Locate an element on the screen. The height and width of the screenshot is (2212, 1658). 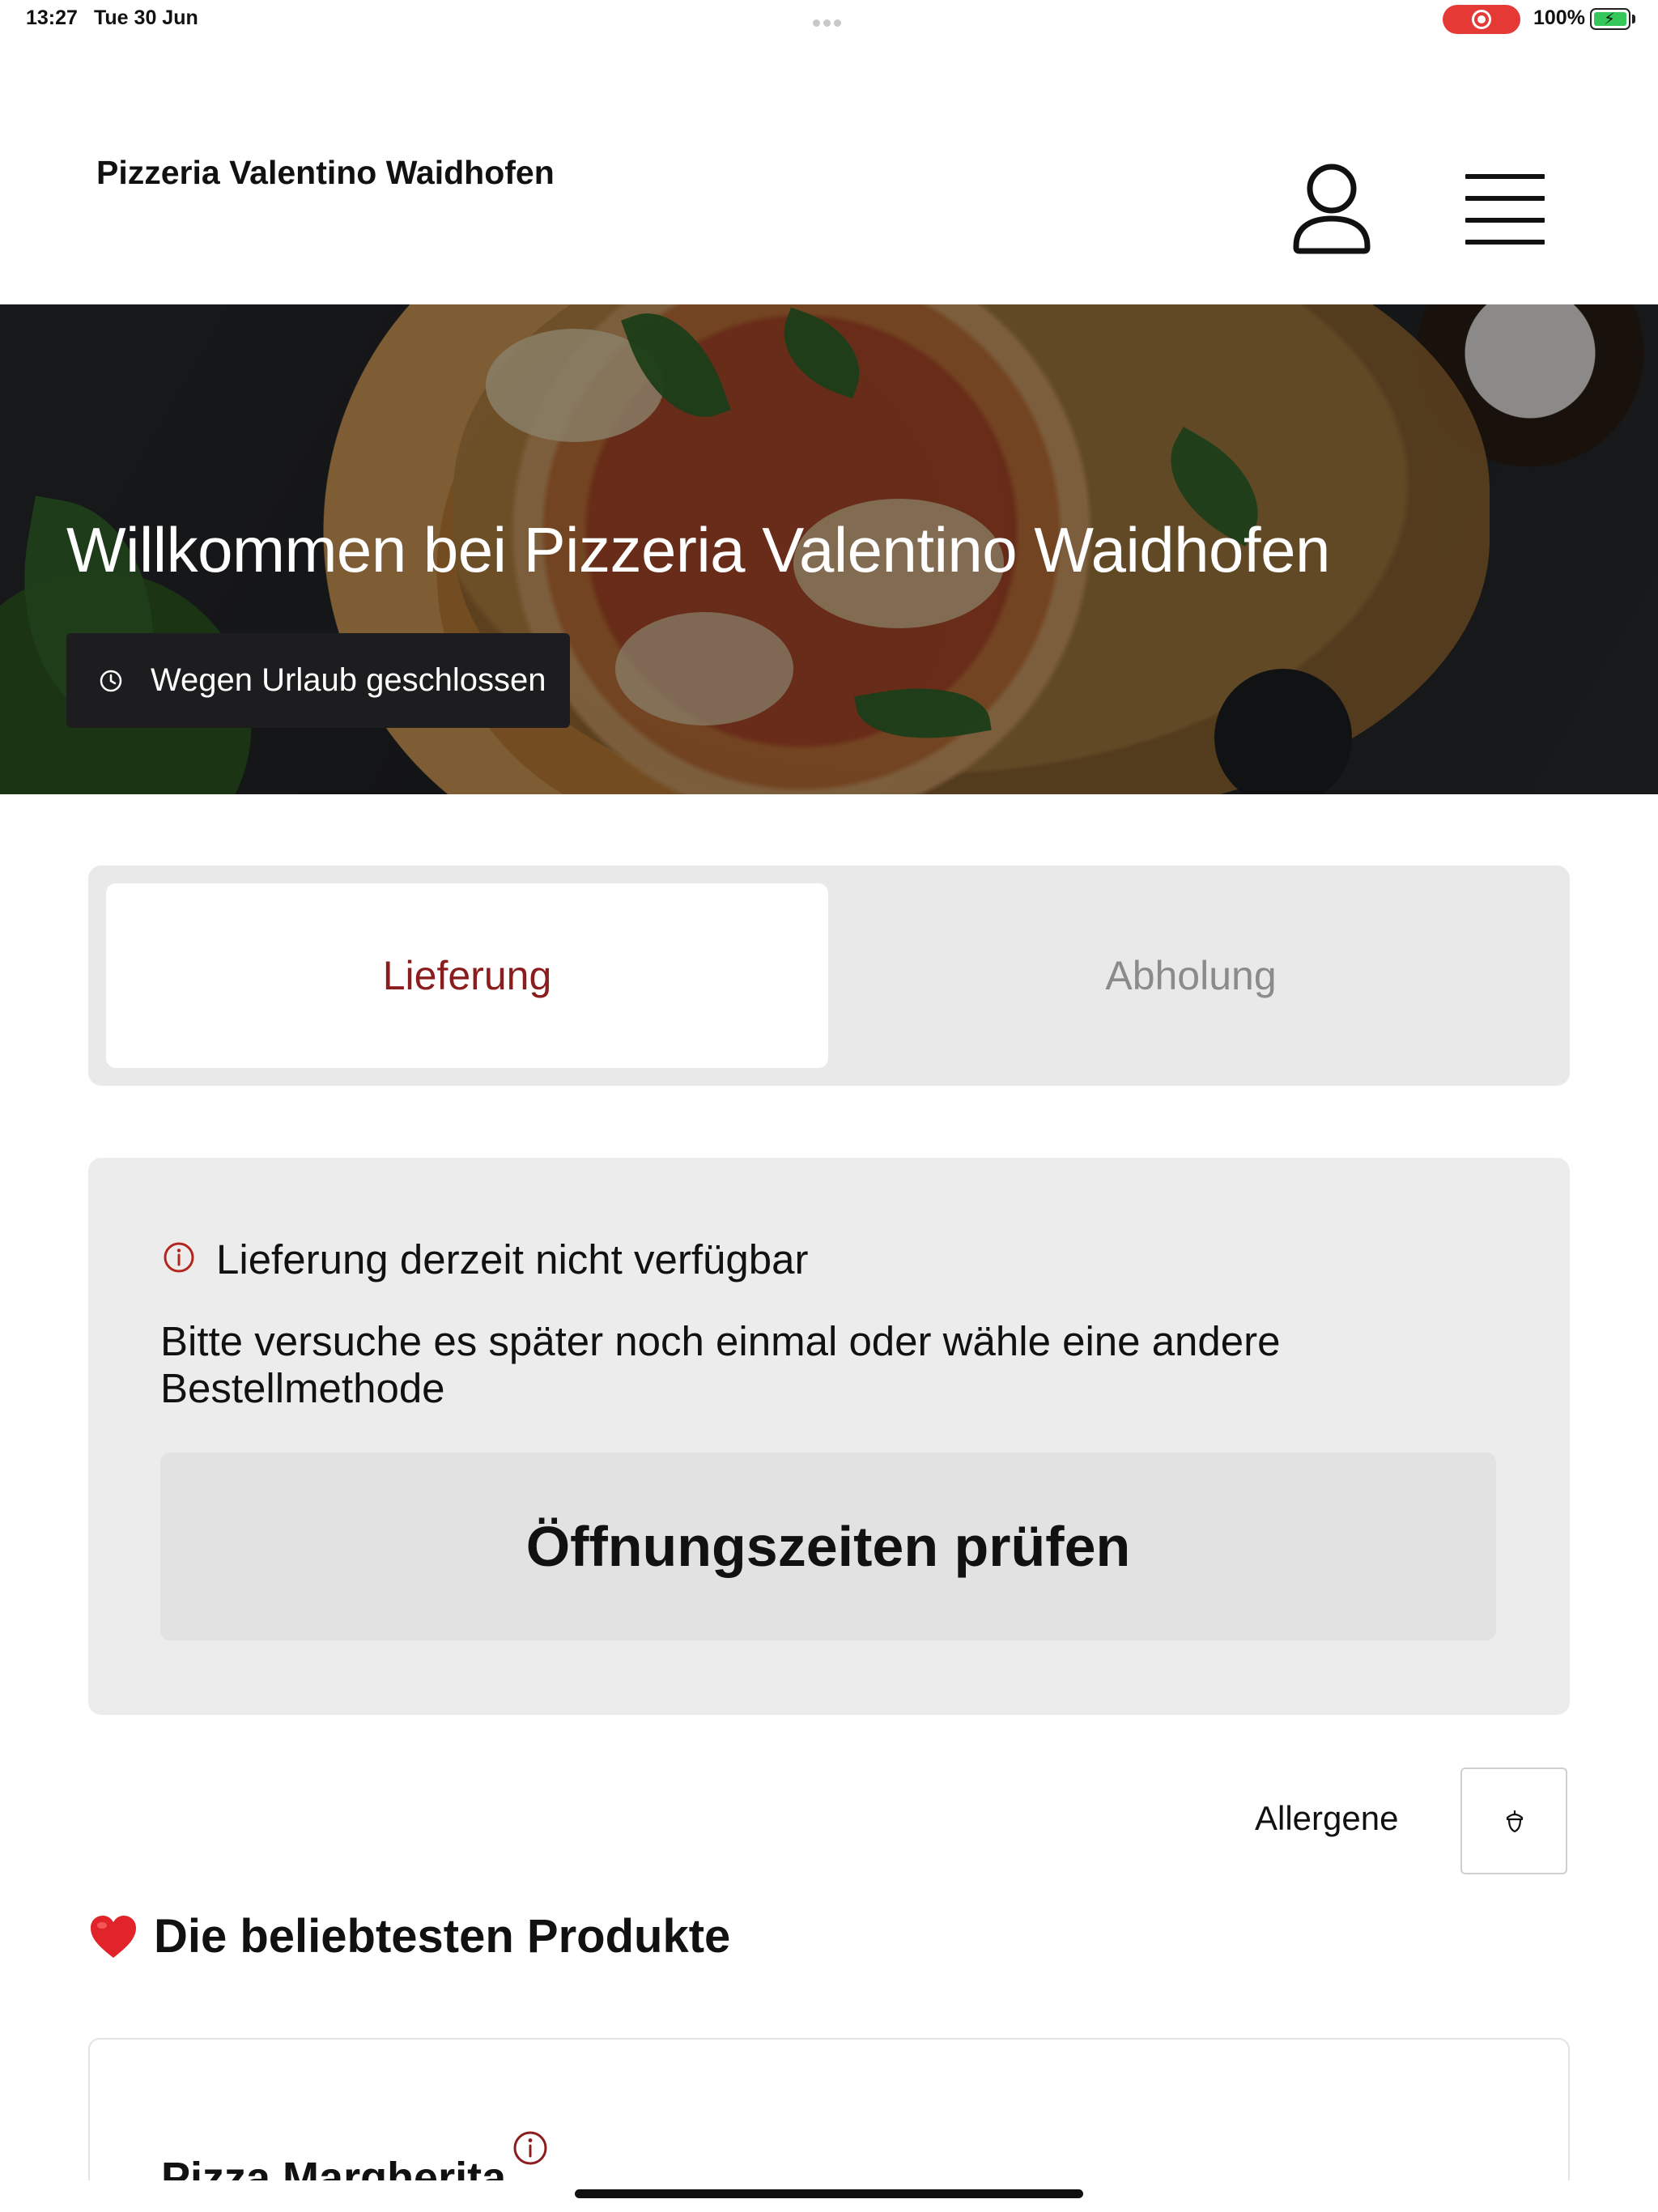
multitasking-dots-icon is located at coordinates (829, 22).